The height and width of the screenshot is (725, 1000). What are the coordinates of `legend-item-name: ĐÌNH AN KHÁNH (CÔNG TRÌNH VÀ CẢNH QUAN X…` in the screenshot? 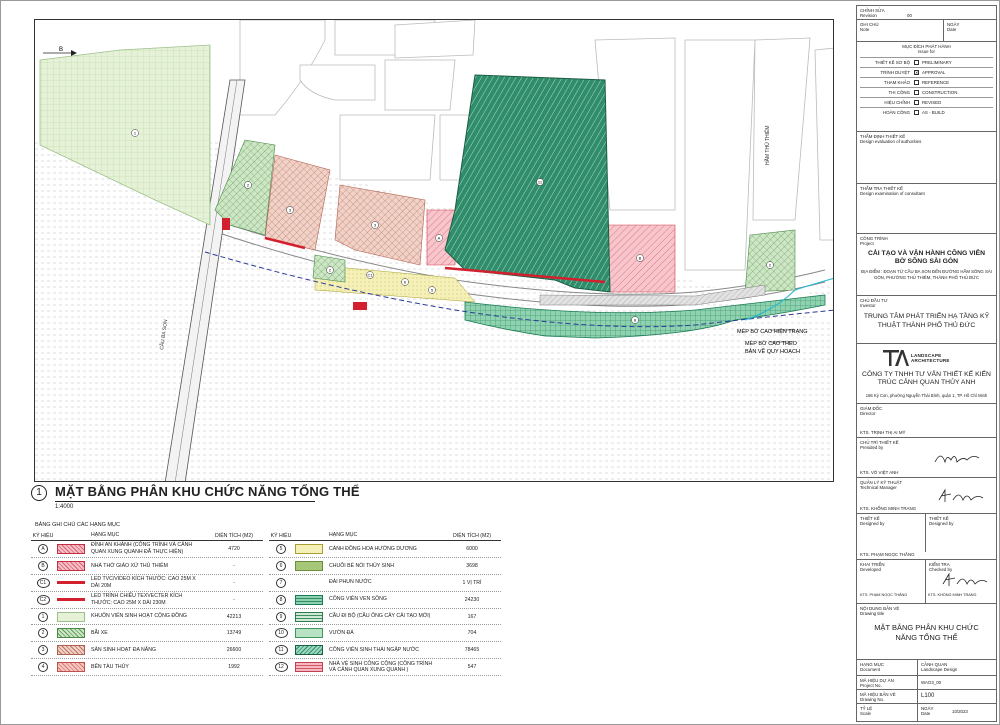 It's located at (142, 548).